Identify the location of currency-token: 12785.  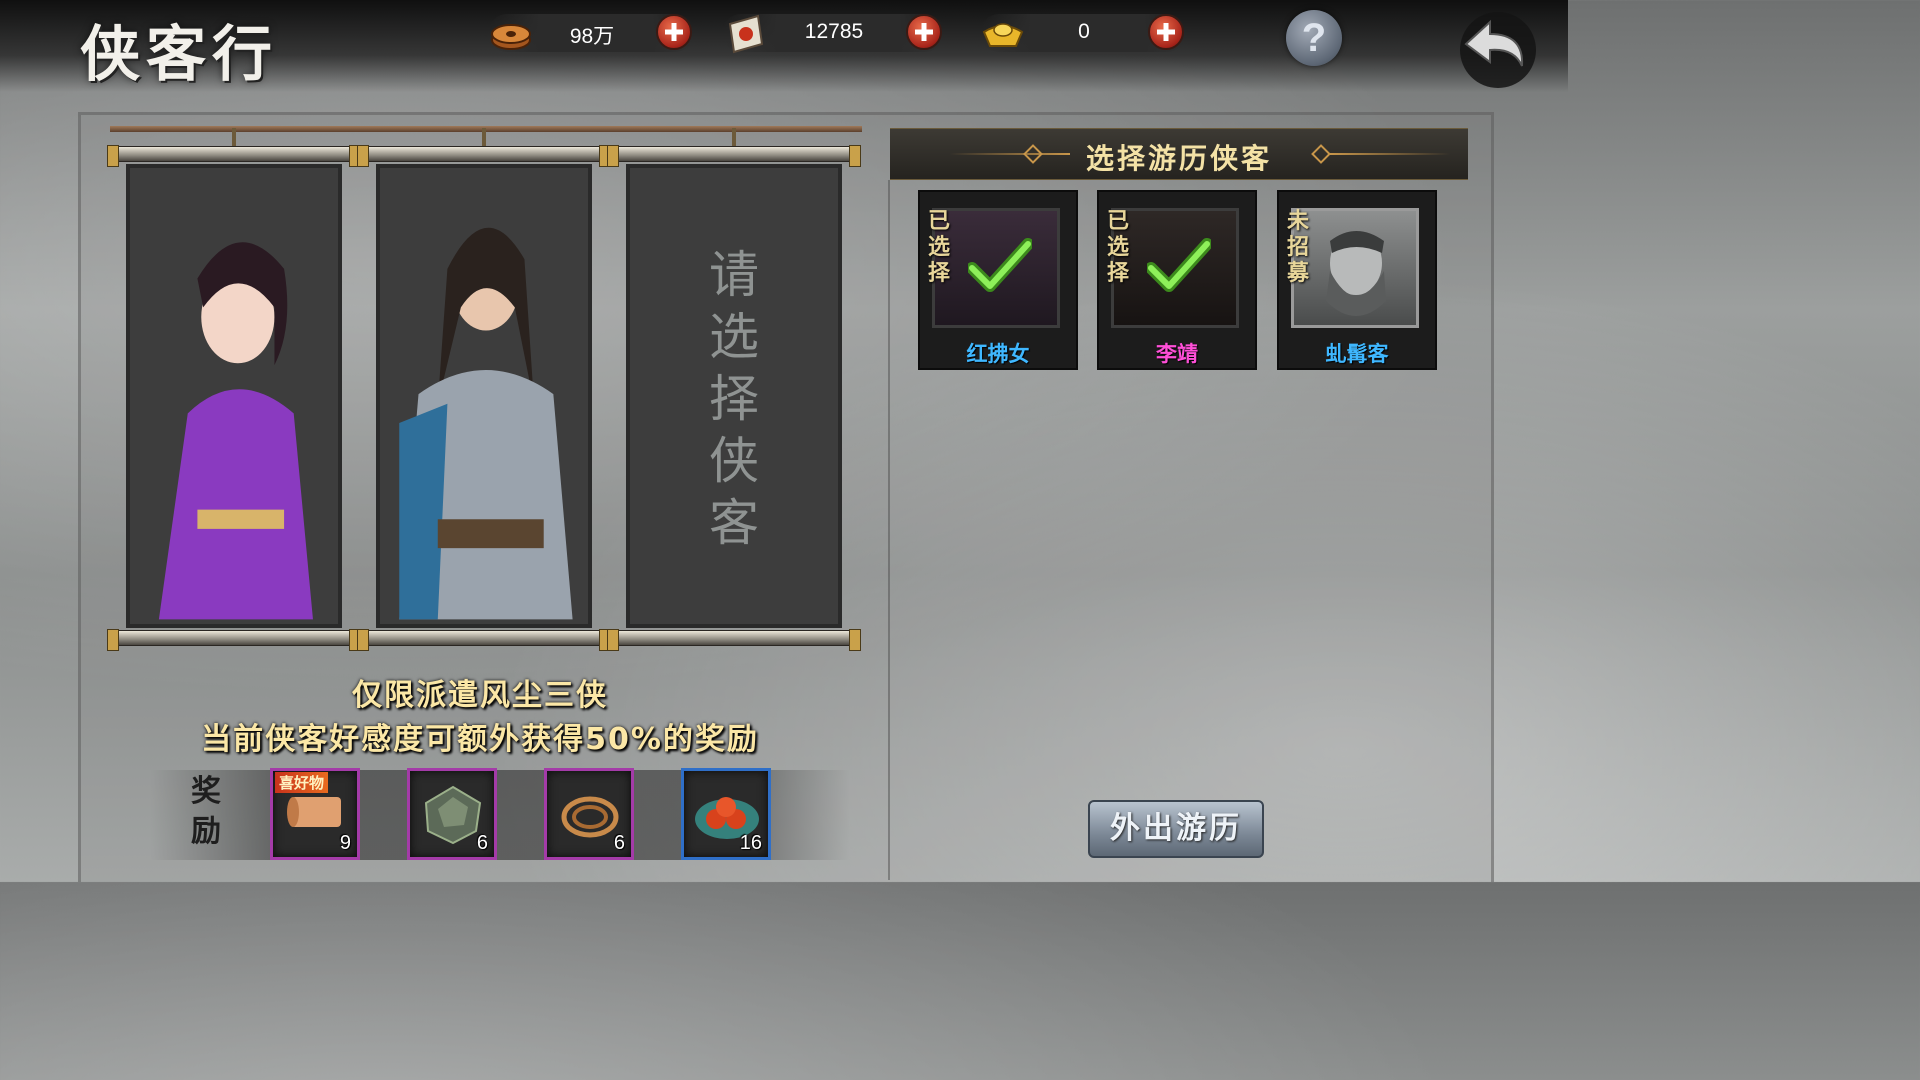
(833, 34).